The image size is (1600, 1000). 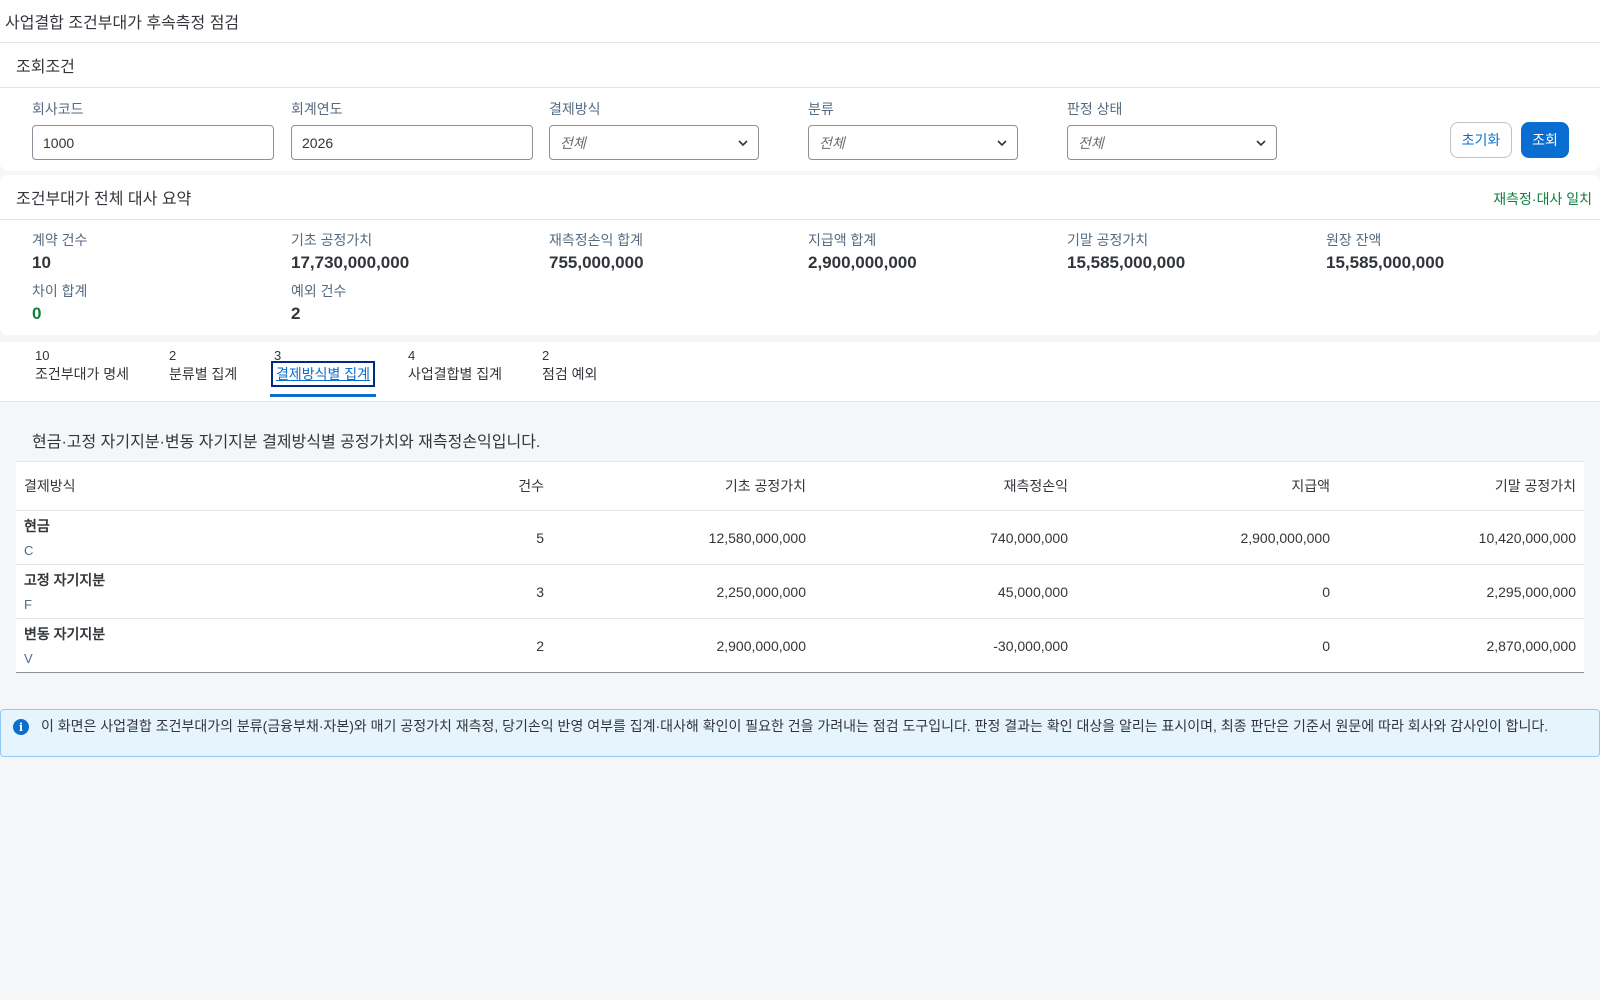 I want to click on settlement-method-field: 결제방식 전체, so click(x=654, y=129).